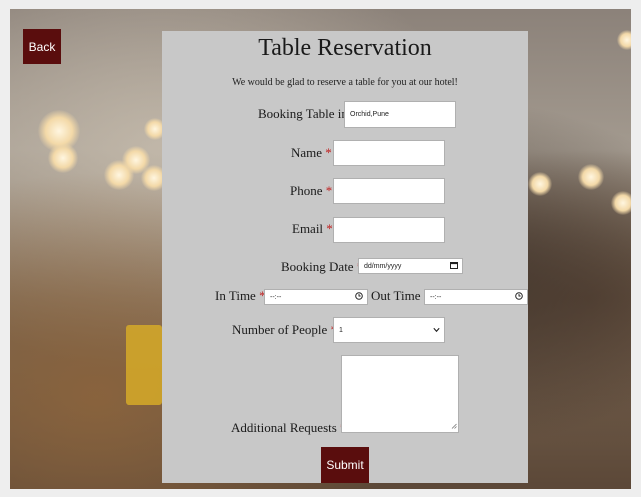 The width and height of the screenshot is (641, 497). I want to click on in-time-field: --:--, so click(316, 297).